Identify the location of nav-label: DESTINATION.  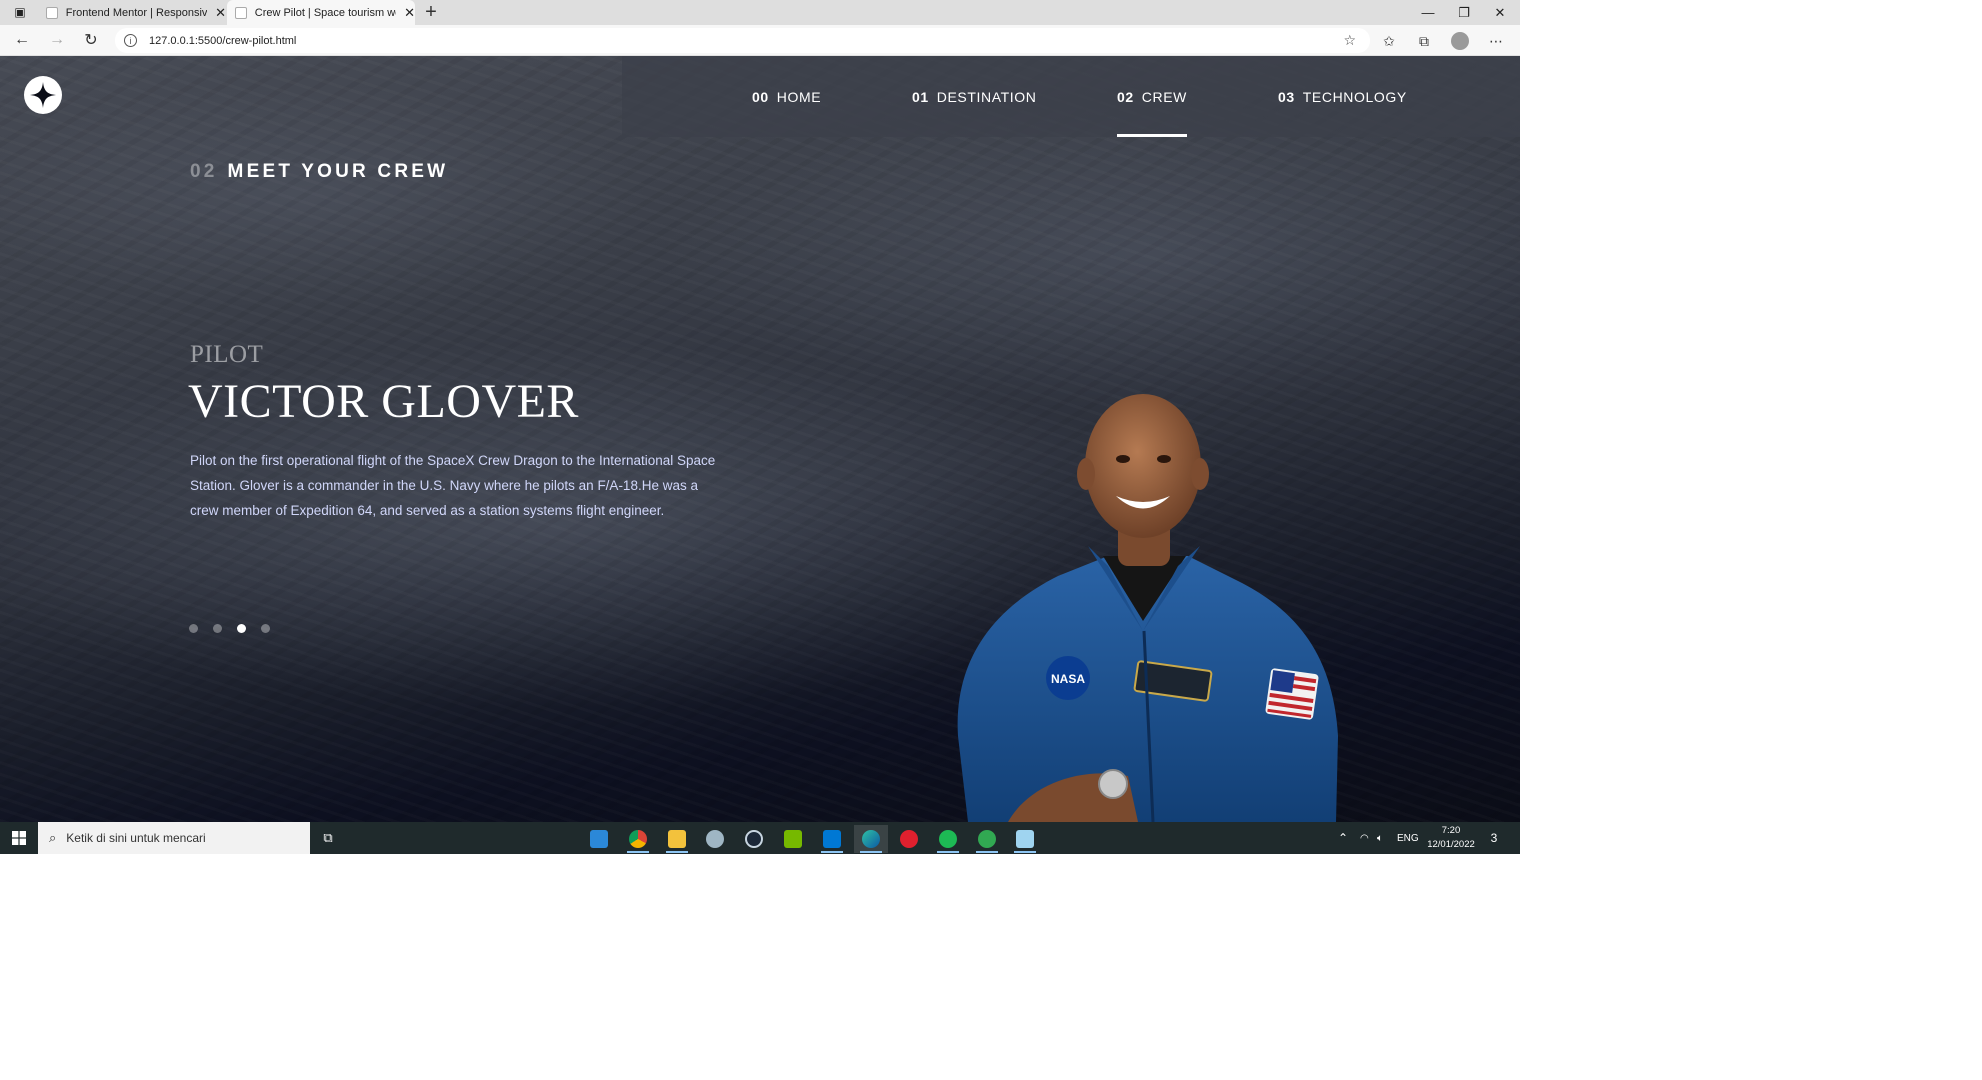
(986, 96).